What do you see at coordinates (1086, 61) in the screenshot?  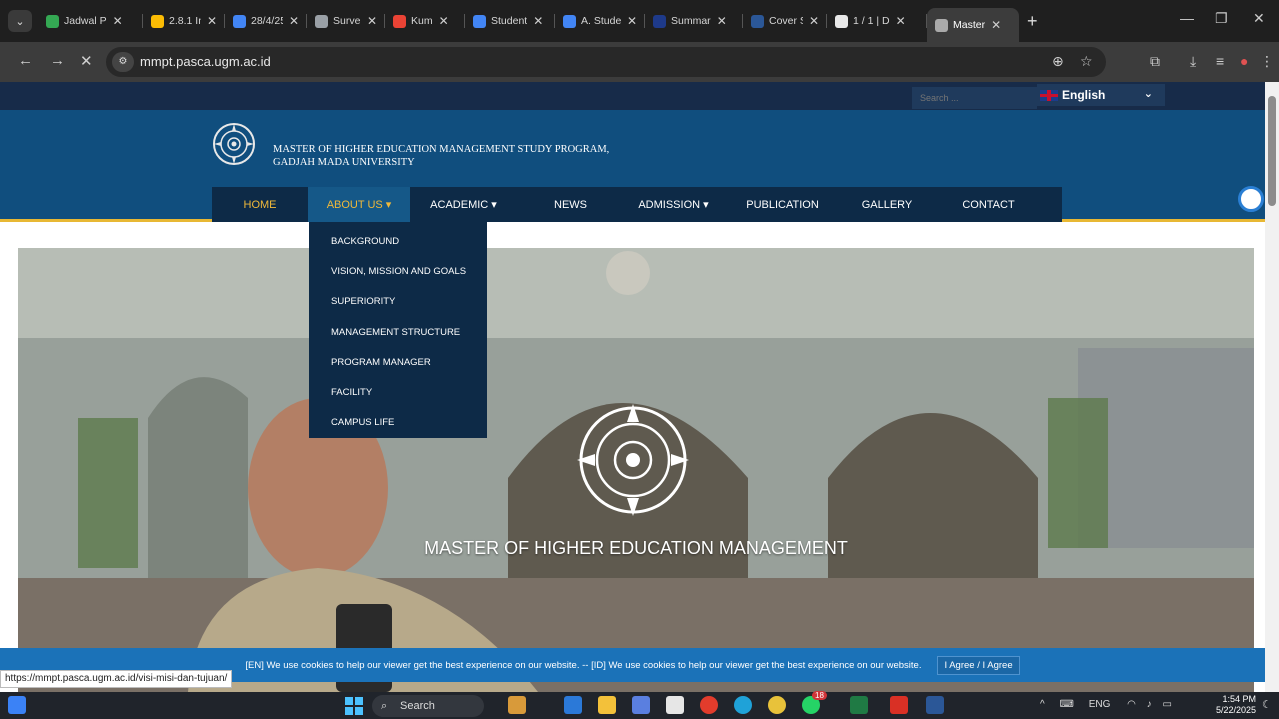 I see `bookmark-star-icon: ☆` at bounding box center [1086, 61].